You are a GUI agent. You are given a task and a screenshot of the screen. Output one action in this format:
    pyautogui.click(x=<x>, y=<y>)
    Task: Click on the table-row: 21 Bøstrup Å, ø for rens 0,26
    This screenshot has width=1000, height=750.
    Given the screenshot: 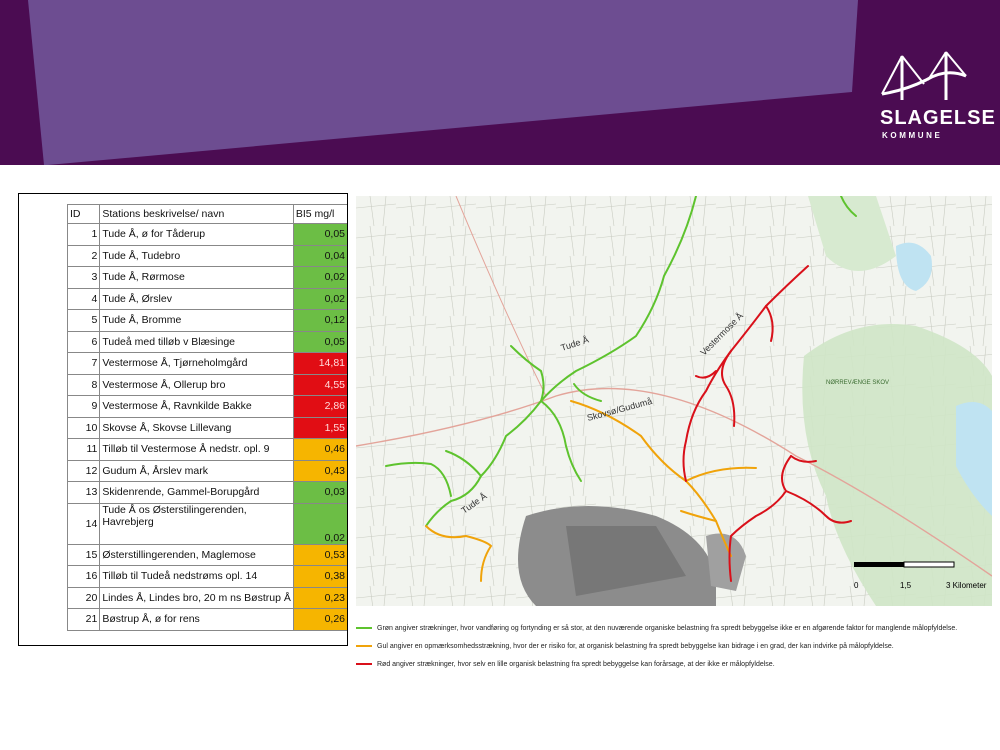 What is the action you would take?
    pyautogui.click(x=207, y=619)
    